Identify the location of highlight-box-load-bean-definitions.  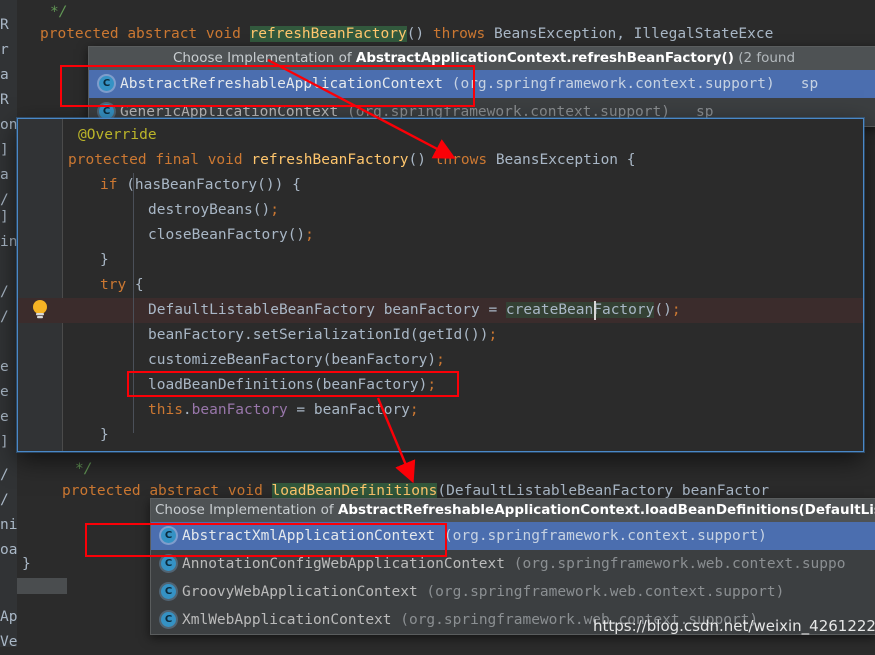
(293, 384).